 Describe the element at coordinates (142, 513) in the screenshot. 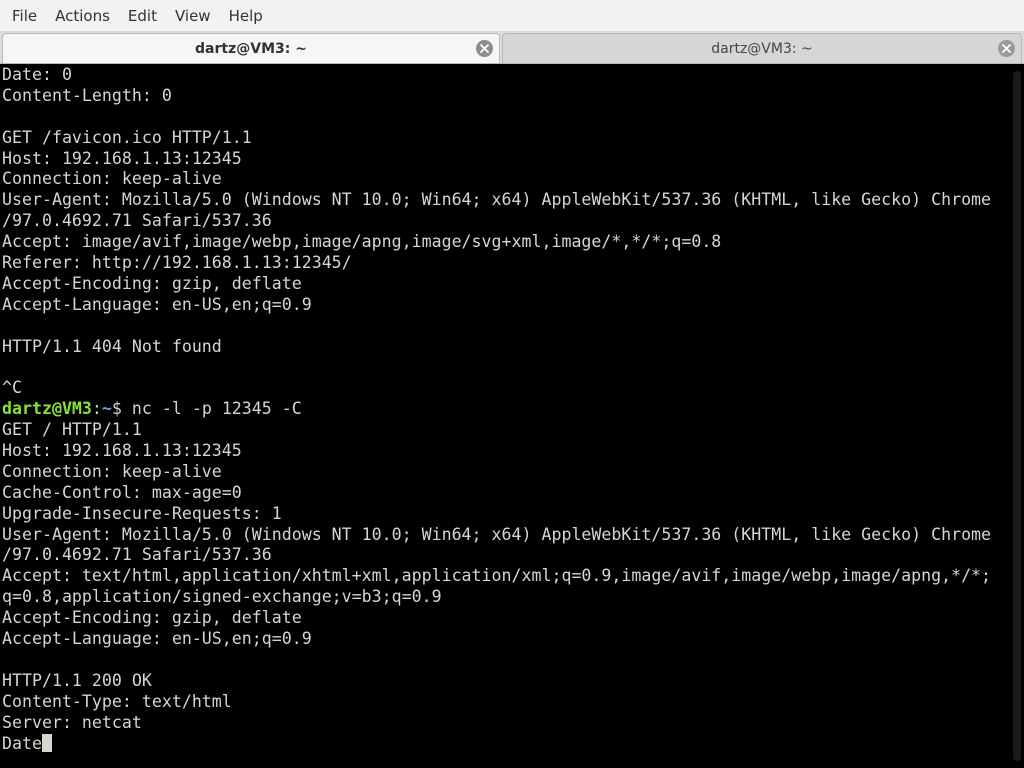

I see `terminal-line: Upgrade-Insecure-Requests: 1` at that location.